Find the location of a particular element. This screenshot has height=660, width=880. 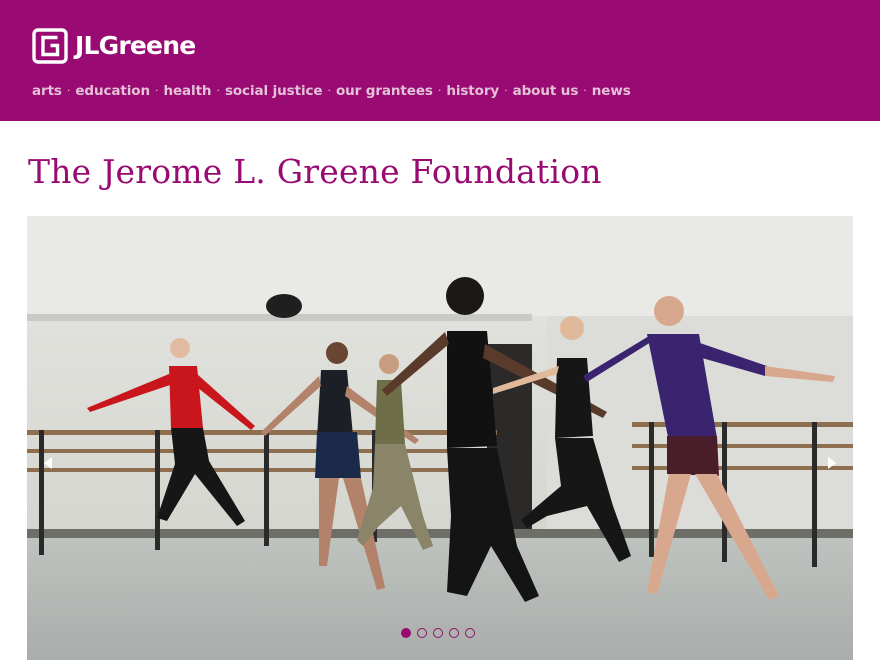

chevron-left-icon is located at coordinates (48, 463).